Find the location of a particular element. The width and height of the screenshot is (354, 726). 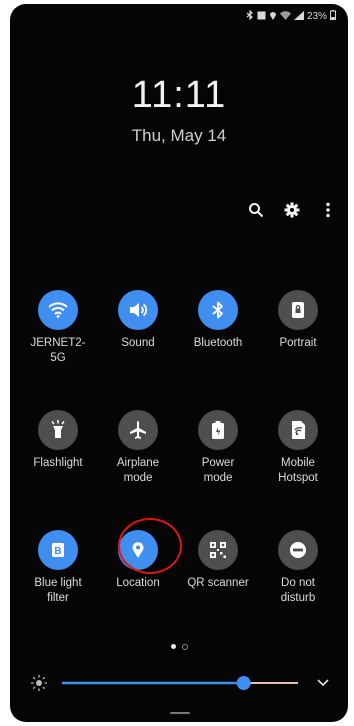

gear-icon is located at coordinates (292, 210).